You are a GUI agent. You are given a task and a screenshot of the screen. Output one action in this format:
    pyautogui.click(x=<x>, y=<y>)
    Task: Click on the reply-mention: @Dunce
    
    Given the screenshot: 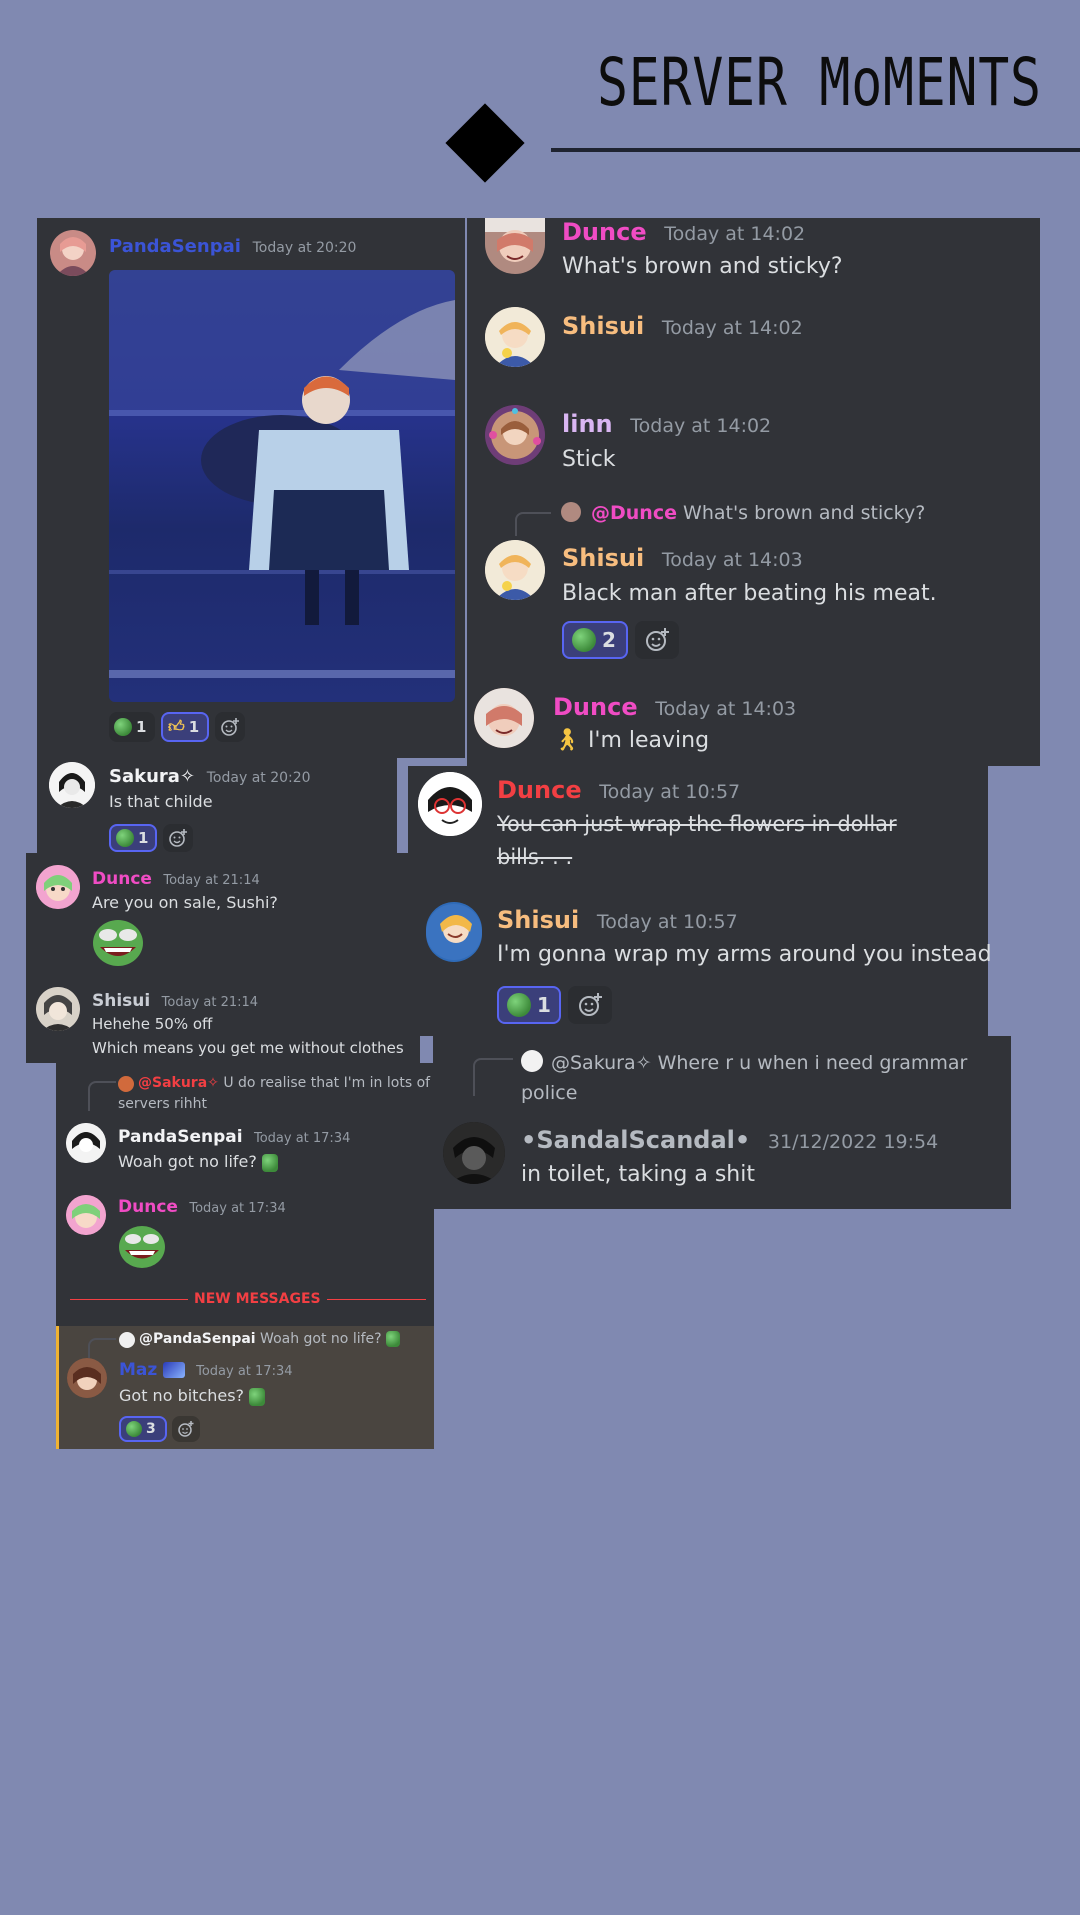 What is the action you would take?
    pyautogui.click(x=634, y=513)
    